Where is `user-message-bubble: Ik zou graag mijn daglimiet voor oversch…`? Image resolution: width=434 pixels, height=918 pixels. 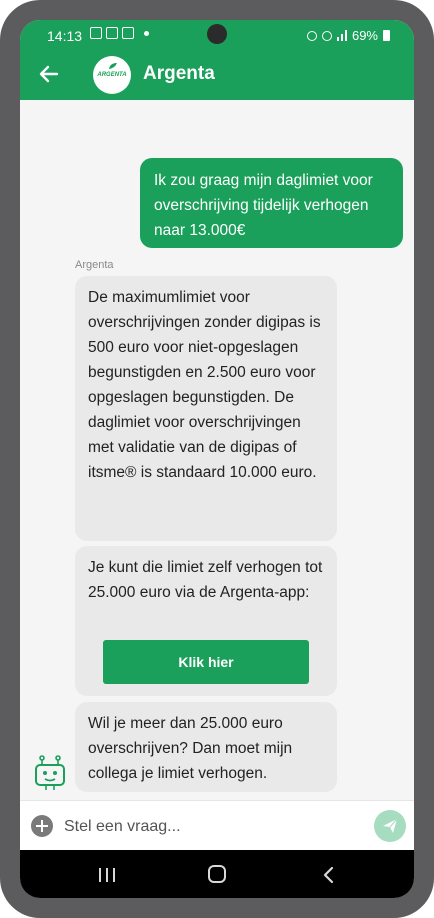 user-message-bubble: Ik zou graag mijn daglimiet voor oversch… is located at coordinates (271, 203).